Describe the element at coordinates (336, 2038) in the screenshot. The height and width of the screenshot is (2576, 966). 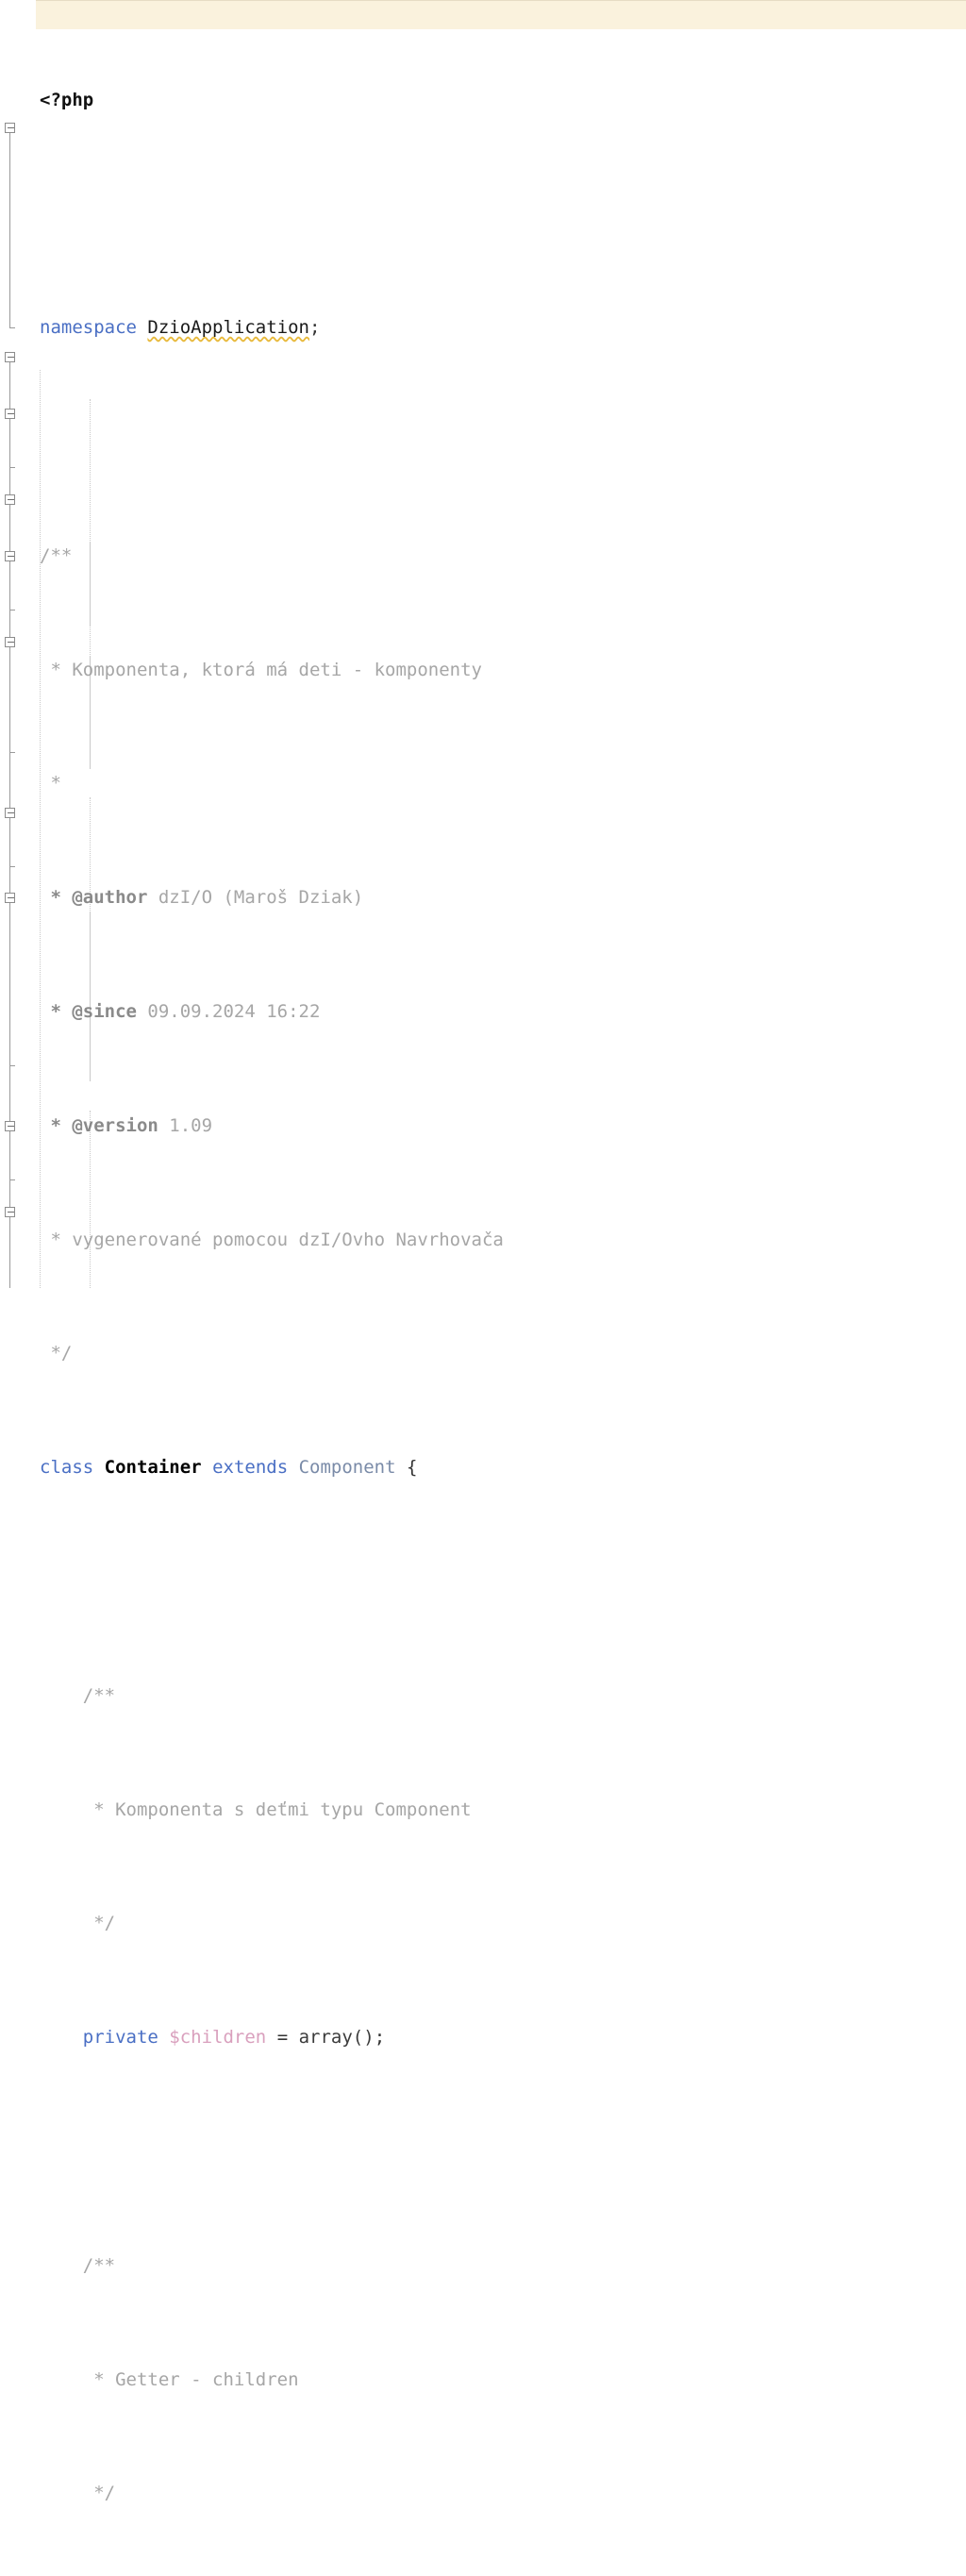
I see `array-literal: array()` at that location.